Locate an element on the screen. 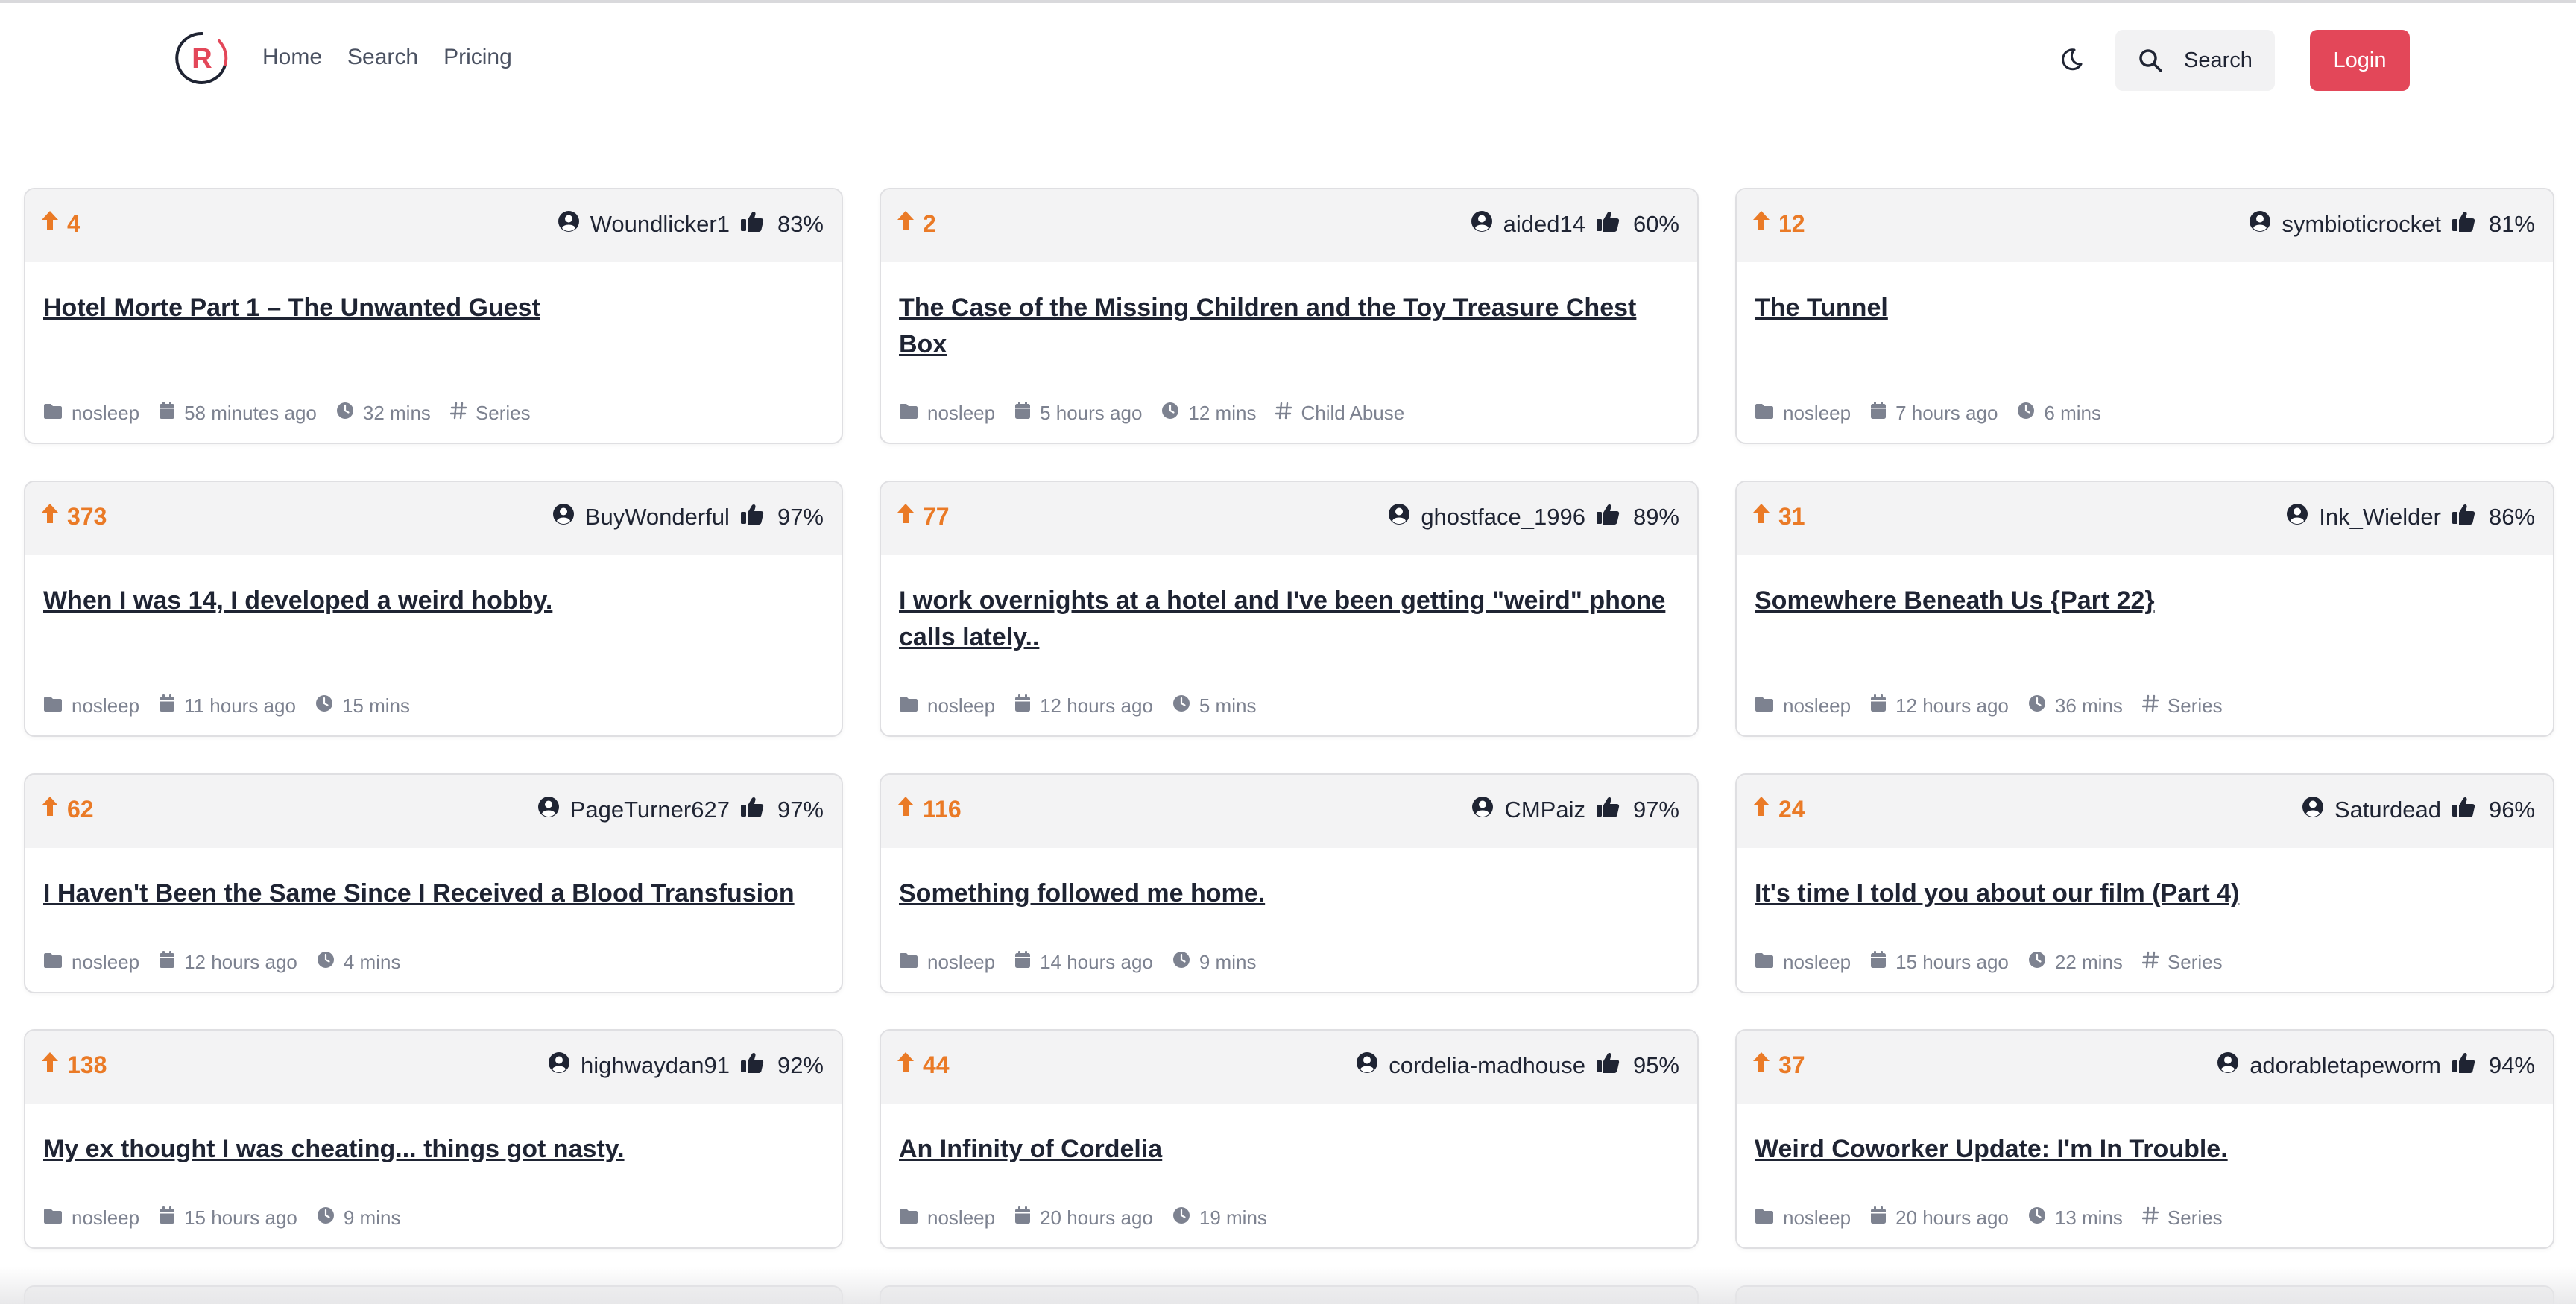 Image resolution: width=2576 pixels, height=1304 pixels. logo-letter: R is located at coordinates (202, 59).